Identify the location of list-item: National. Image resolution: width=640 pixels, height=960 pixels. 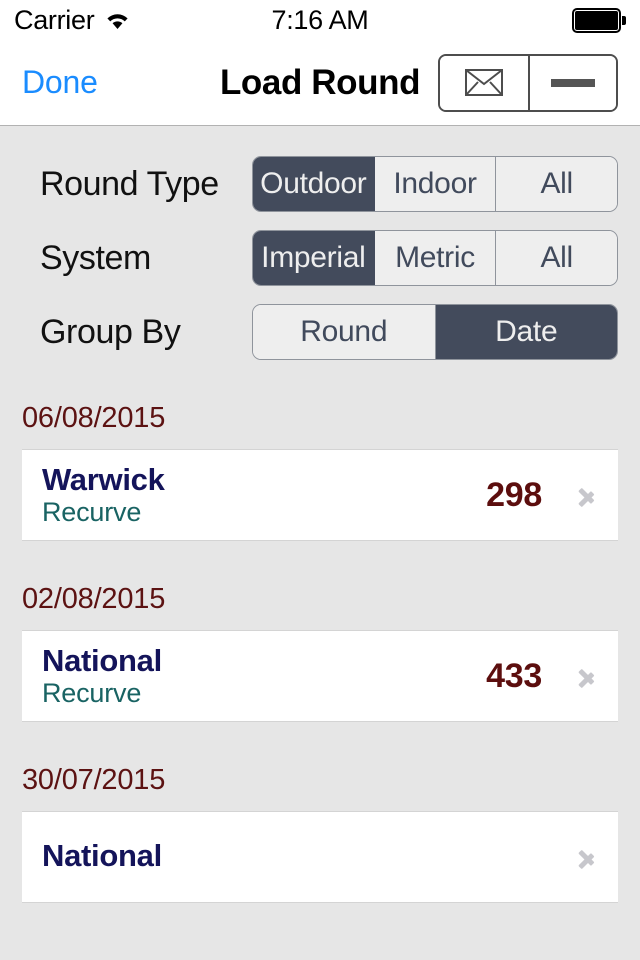
(320, 857).